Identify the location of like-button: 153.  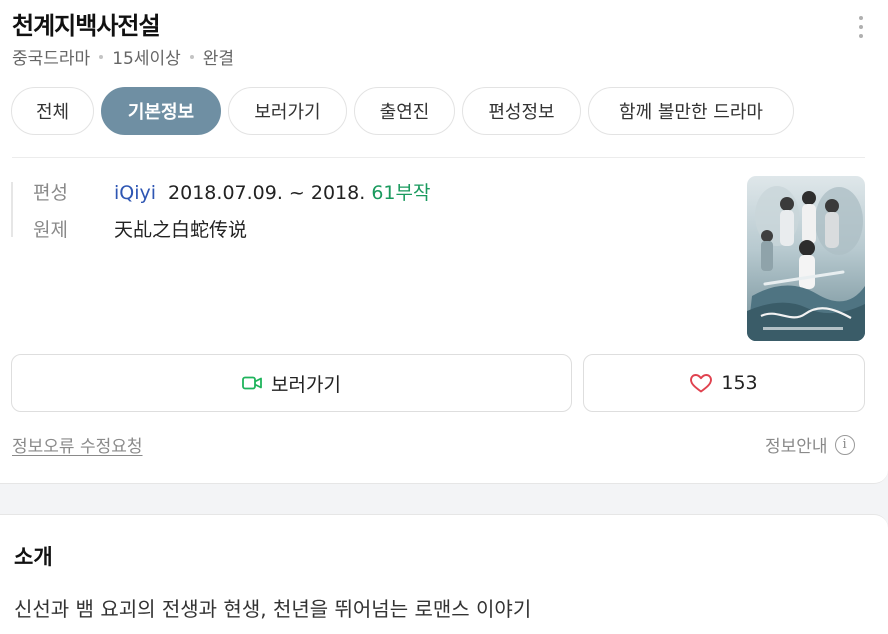
(724, 383).